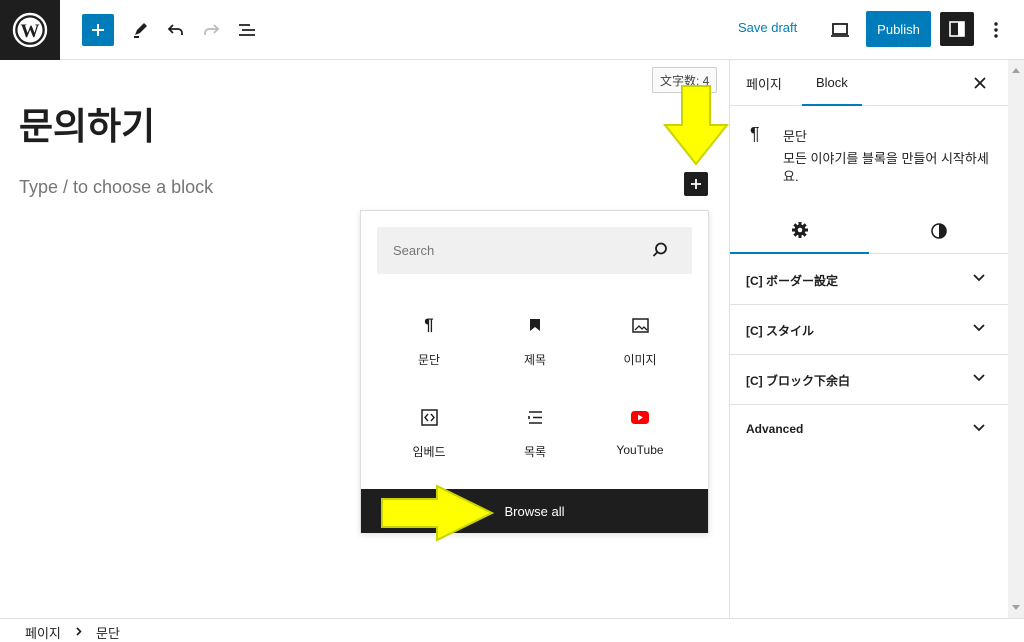 The height and width of the screenshot is (642, 1024). I want to click on block-item-label: YouTube, so click(640, 450).